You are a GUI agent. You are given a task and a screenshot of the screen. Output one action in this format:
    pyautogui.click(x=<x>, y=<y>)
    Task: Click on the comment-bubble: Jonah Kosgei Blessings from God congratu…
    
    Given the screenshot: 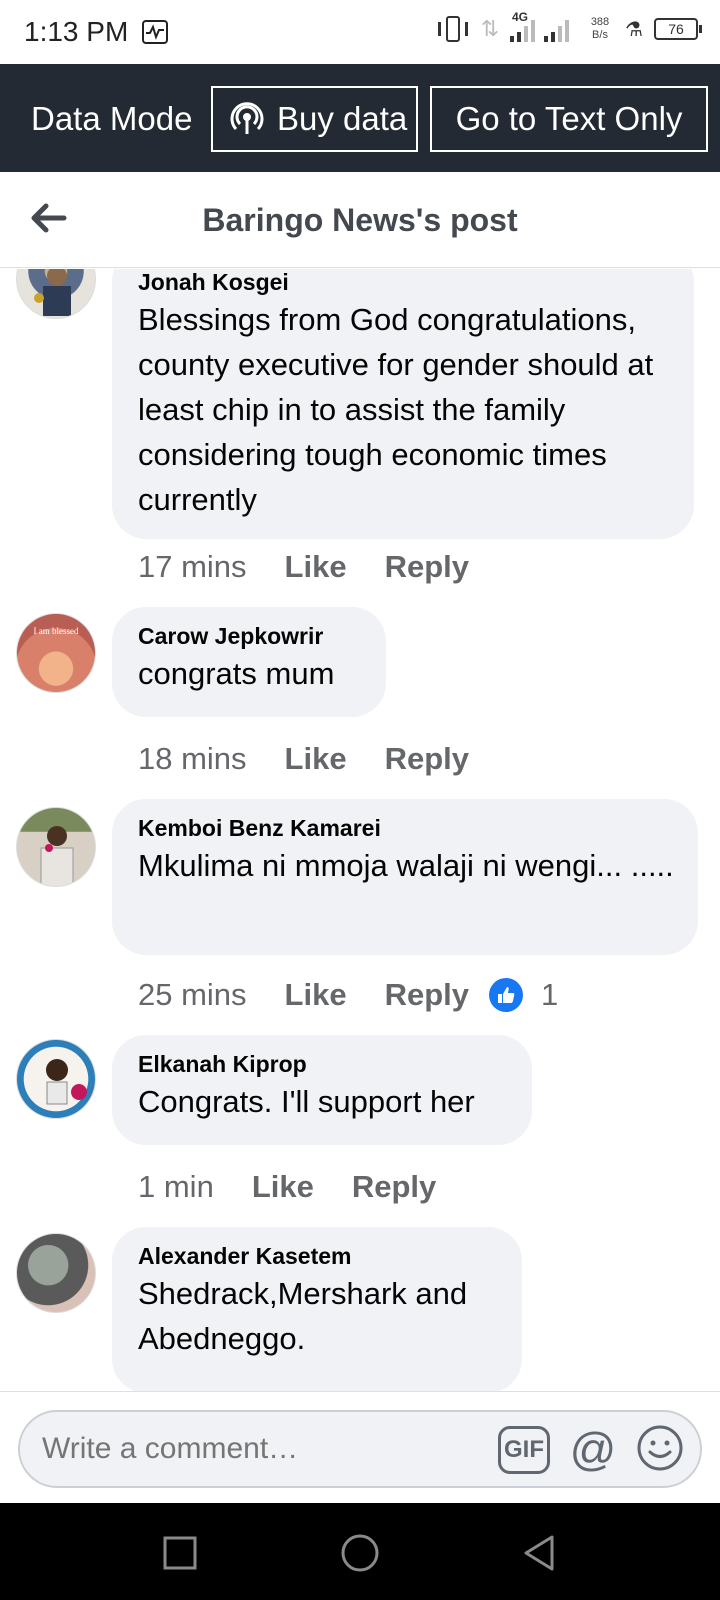 What is the action you would take?
    pyautogui.click(x=403, y=404)
    